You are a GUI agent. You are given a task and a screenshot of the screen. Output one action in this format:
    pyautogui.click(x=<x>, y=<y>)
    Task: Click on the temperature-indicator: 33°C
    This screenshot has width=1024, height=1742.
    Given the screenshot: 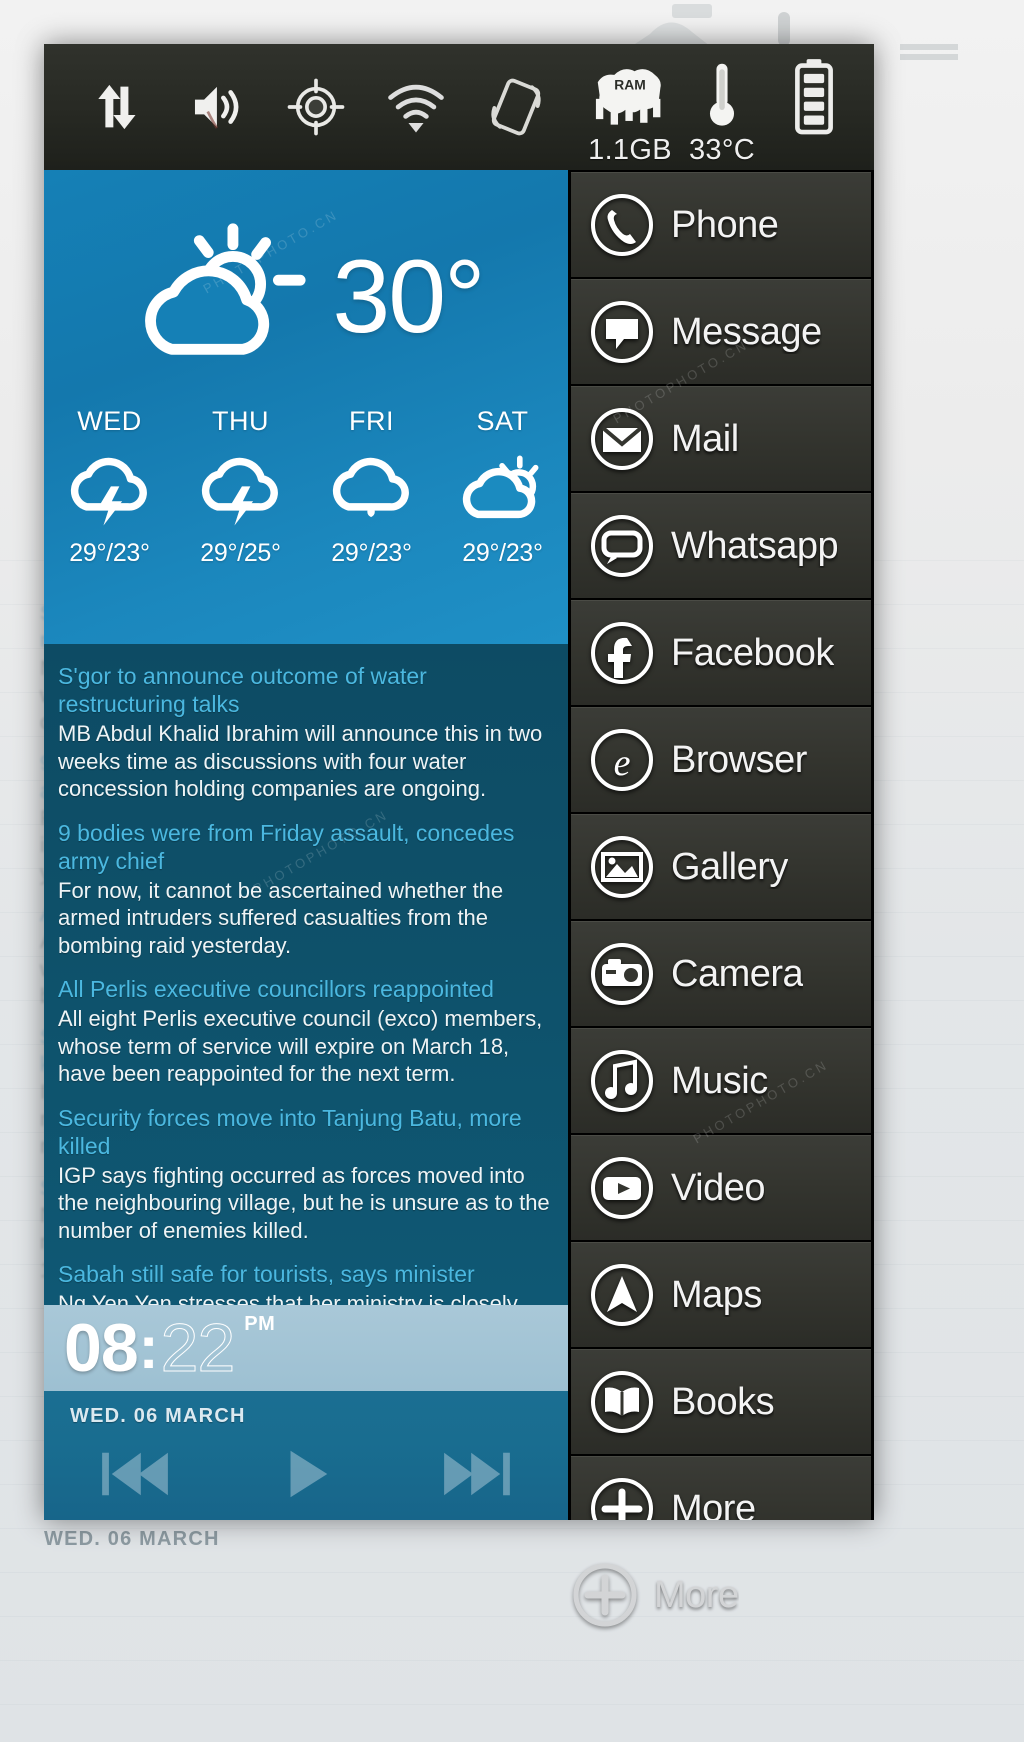 What is the action you would take?
    pyautogui.click(x=722, y=107)
    